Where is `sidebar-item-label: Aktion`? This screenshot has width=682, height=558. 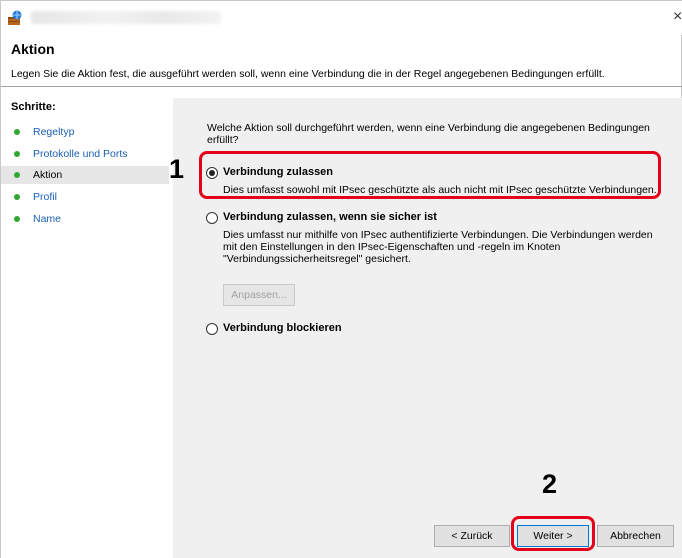 sidebar-item-label: Aktion is located at coordinates (48, 175).